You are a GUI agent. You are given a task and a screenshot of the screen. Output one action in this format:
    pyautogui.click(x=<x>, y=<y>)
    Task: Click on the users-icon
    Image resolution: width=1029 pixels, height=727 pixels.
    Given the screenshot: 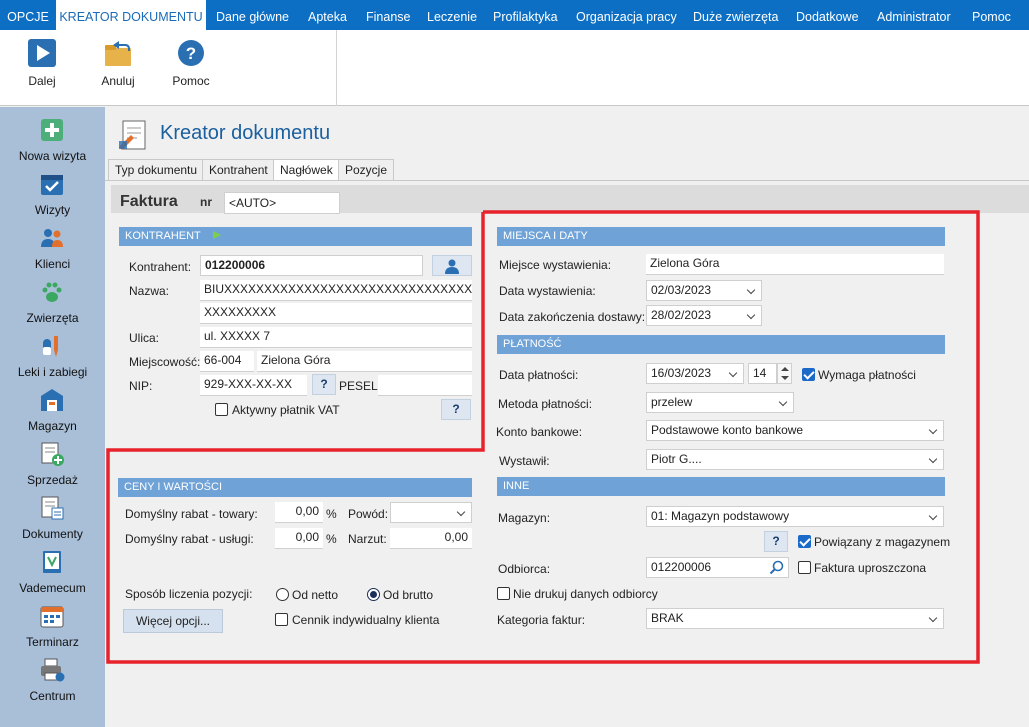 What is the action you would take?
    pyautogui.click(x=52, y=238)
    